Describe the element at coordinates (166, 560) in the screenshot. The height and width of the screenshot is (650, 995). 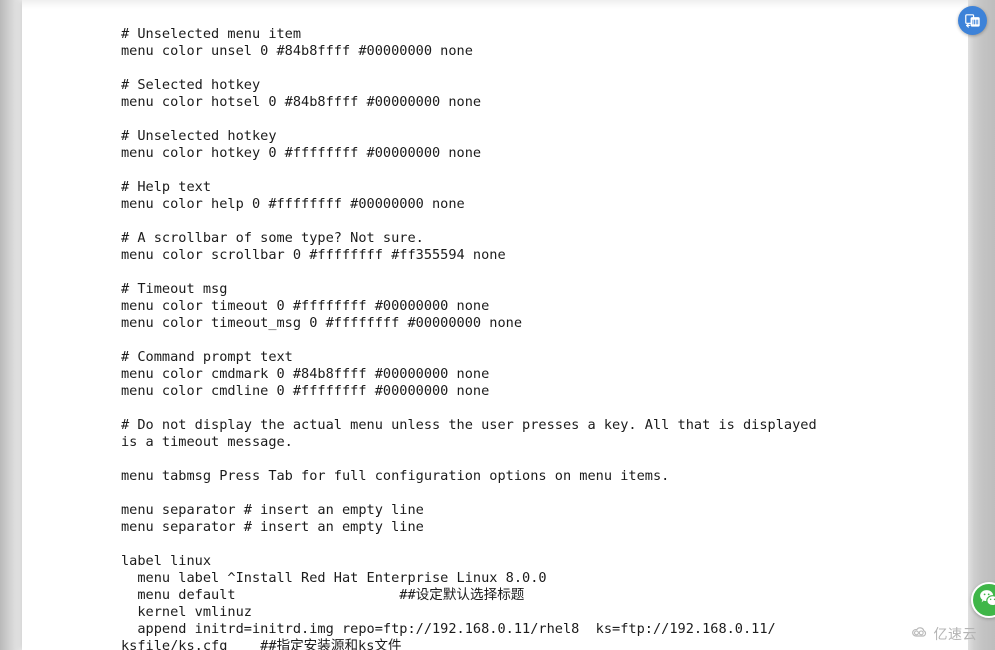
I see `code-line: label linux` at that location.